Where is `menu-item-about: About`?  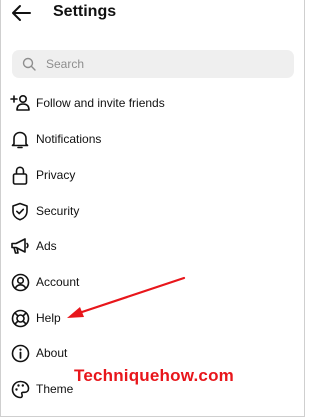
menu-item-about: About is located at coordinates (151, 353).